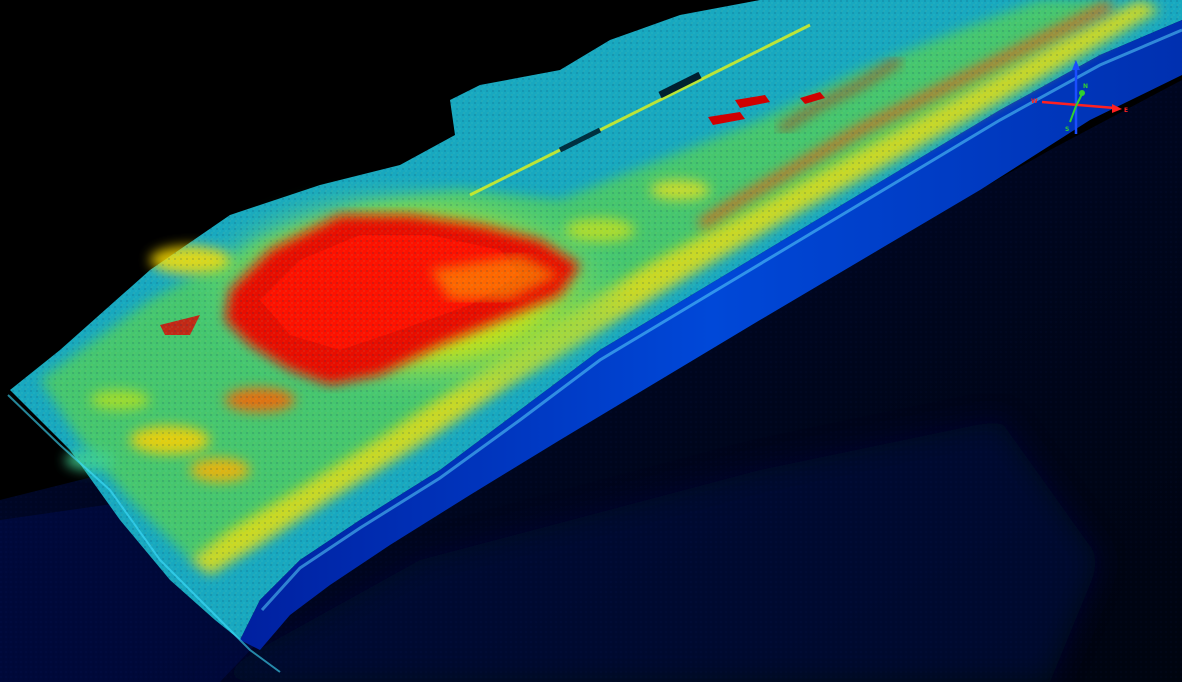  I want to click on compass-north-label: N, so click(1085, 86).